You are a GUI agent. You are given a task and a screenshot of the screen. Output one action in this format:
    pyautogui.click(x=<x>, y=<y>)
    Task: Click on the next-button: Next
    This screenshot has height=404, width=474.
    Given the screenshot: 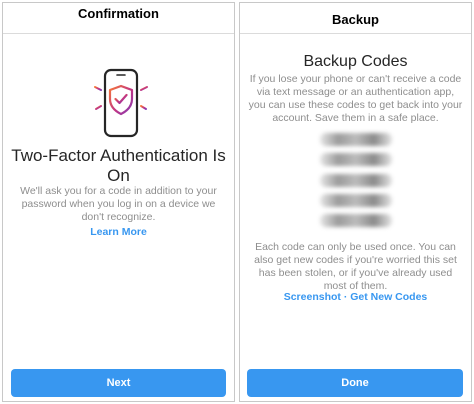 What is the action you would take?
    pyautogui.click(x=118, y=383)
    